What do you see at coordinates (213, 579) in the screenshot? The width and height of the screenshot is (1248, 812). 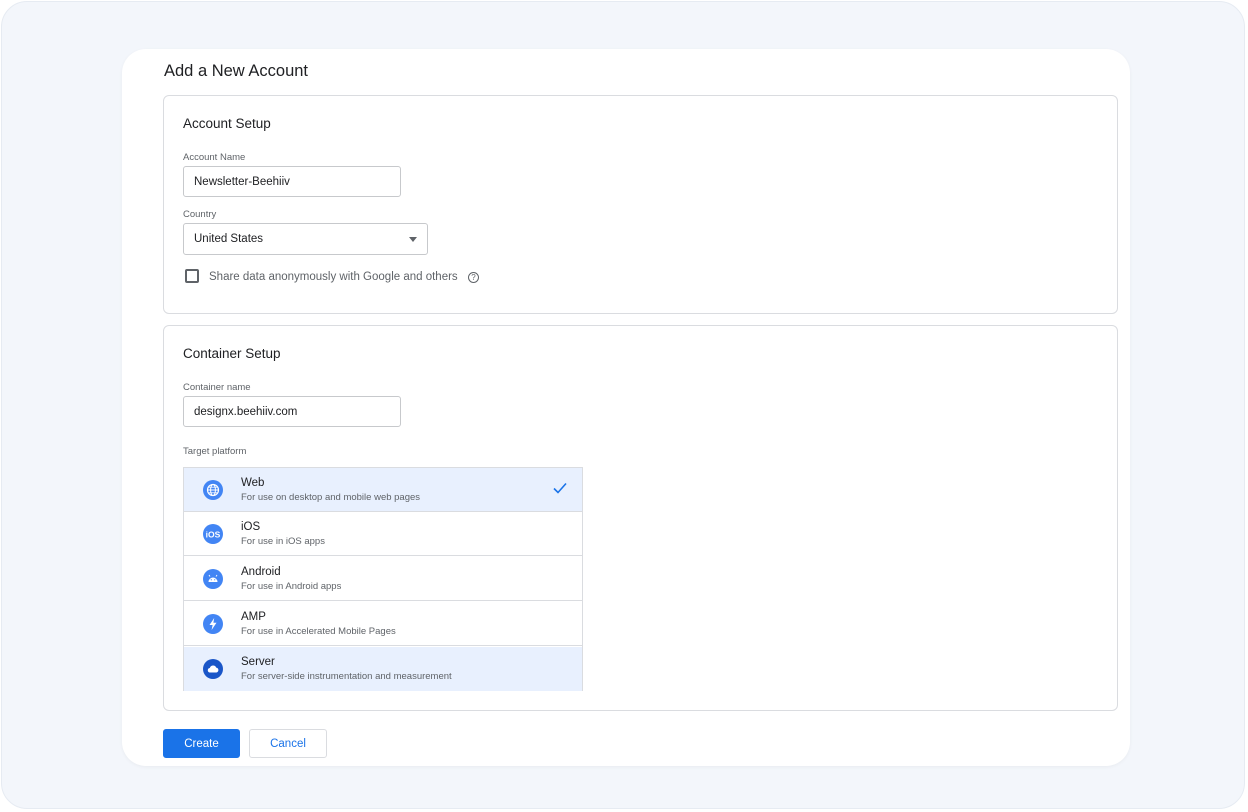 I see `android-icon` at bounding box center [213, 579].